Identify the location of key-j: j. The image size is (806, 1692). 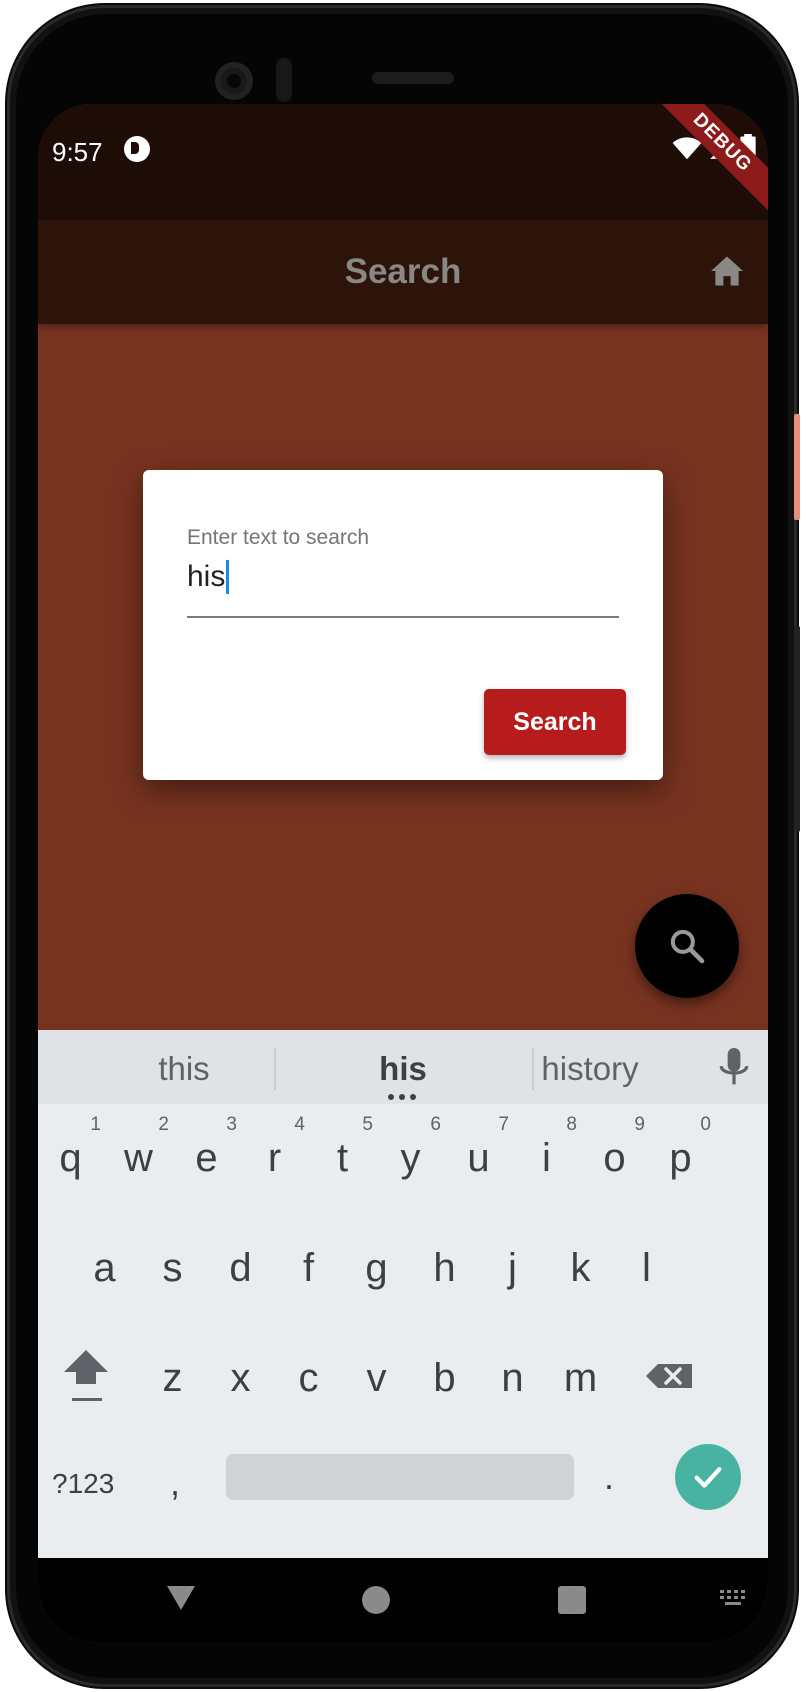
(512, 1266).